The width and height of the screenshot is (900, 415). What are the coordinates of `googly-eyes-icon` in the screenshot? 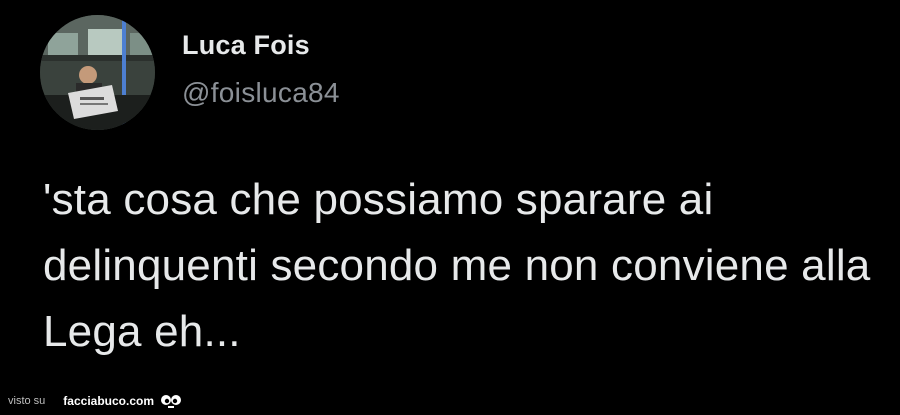 It's located at (171, 401).